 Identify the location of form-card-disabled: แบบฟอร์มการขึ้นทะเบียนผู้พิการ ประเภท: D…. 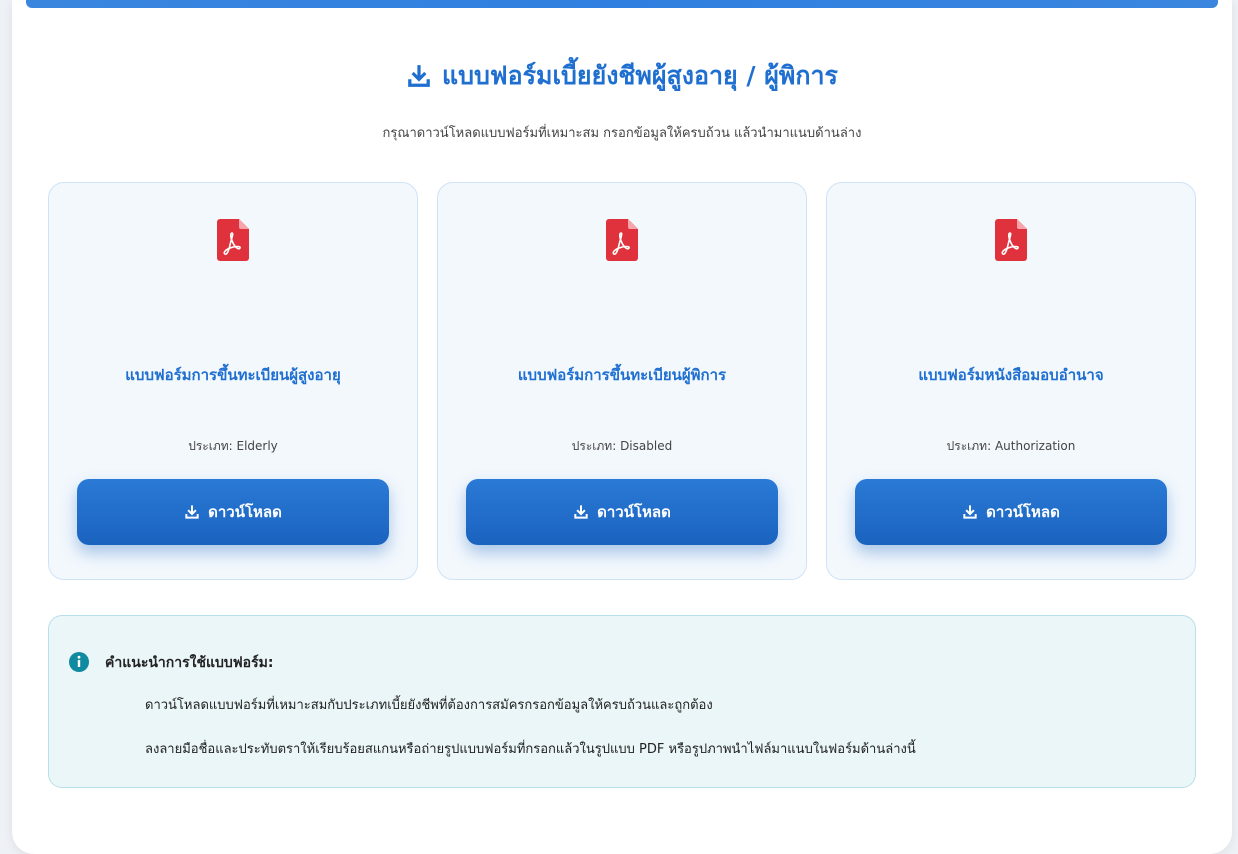
(622, 381).